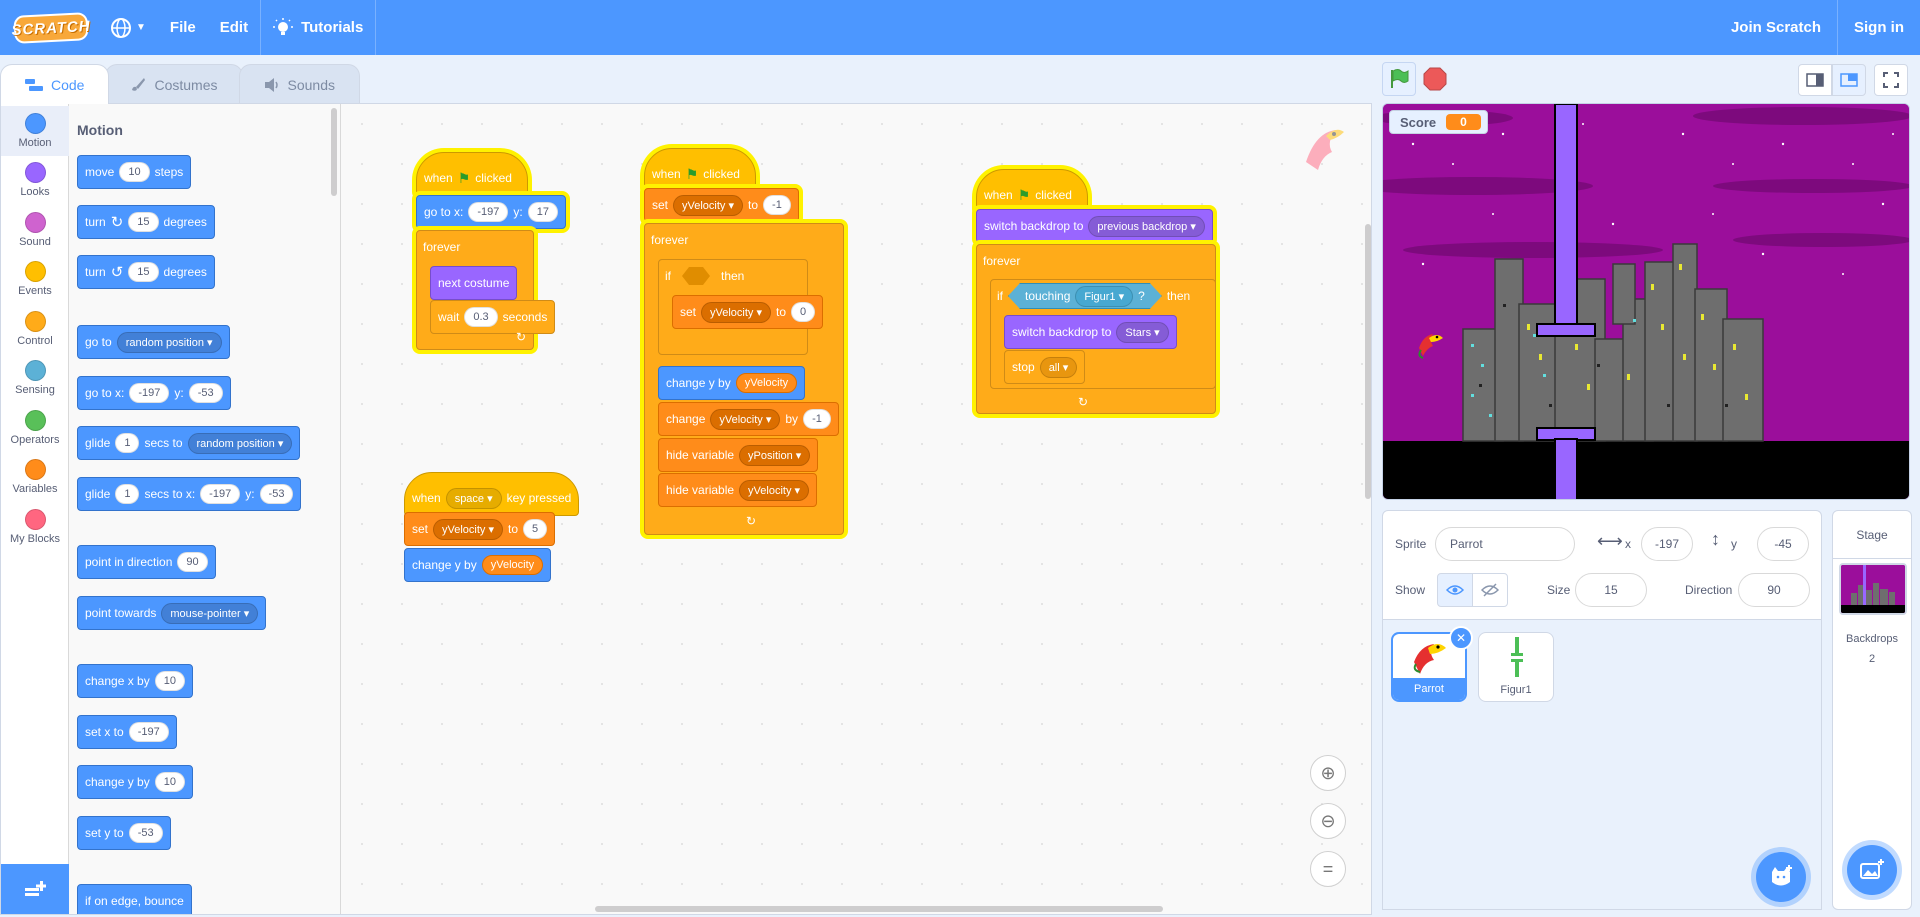 The height and width of the screenshot is (917, 1920). I want to click on tutorials-button: Tutorials, so click(318, 27).